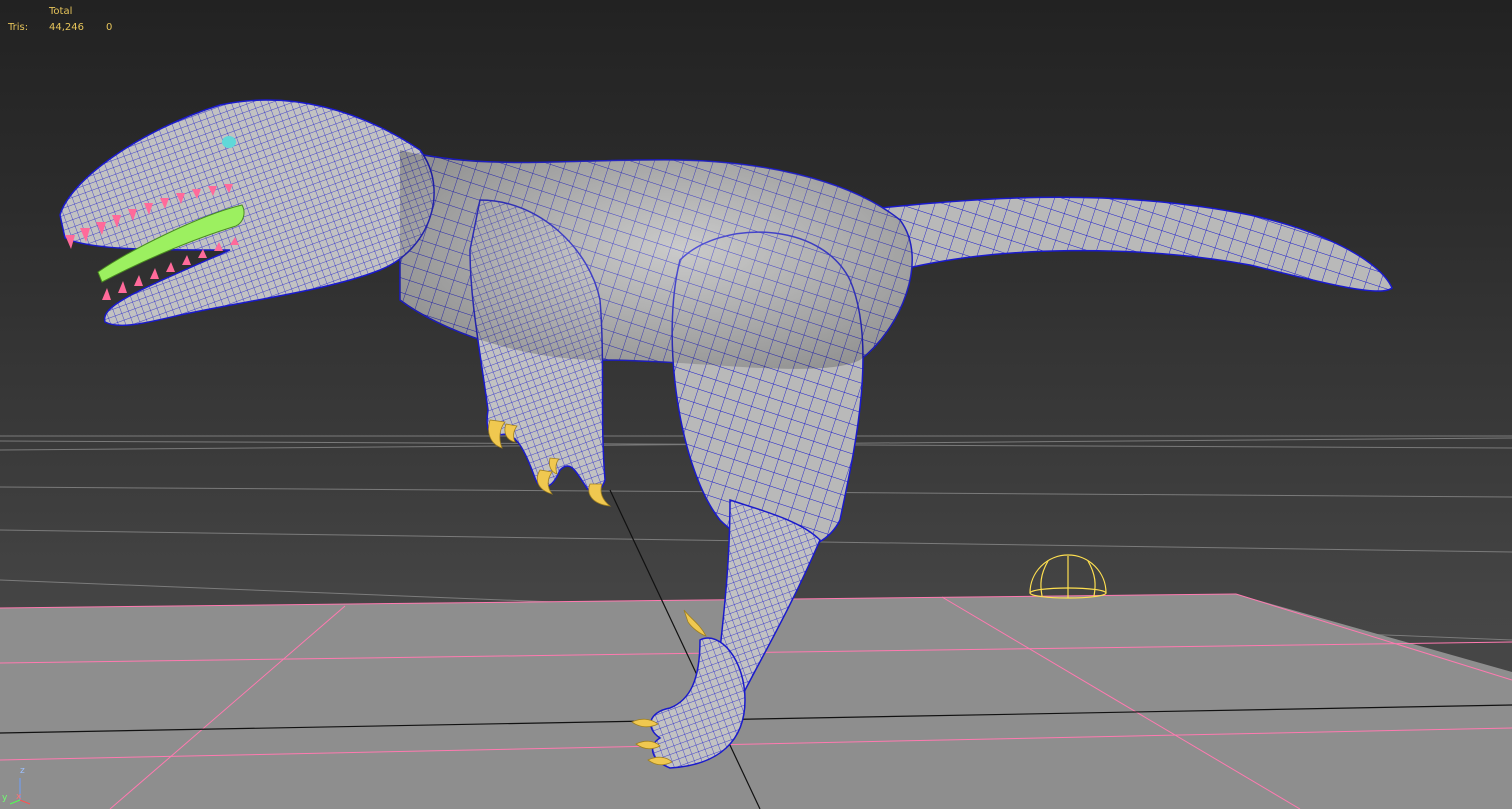  I want to click on head, so click(247, 213).